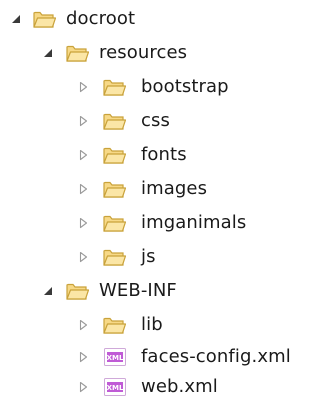 This screenshot has height=402, width=320. I want to click on tree-node-label: WEB-INF, so click(138, 290).